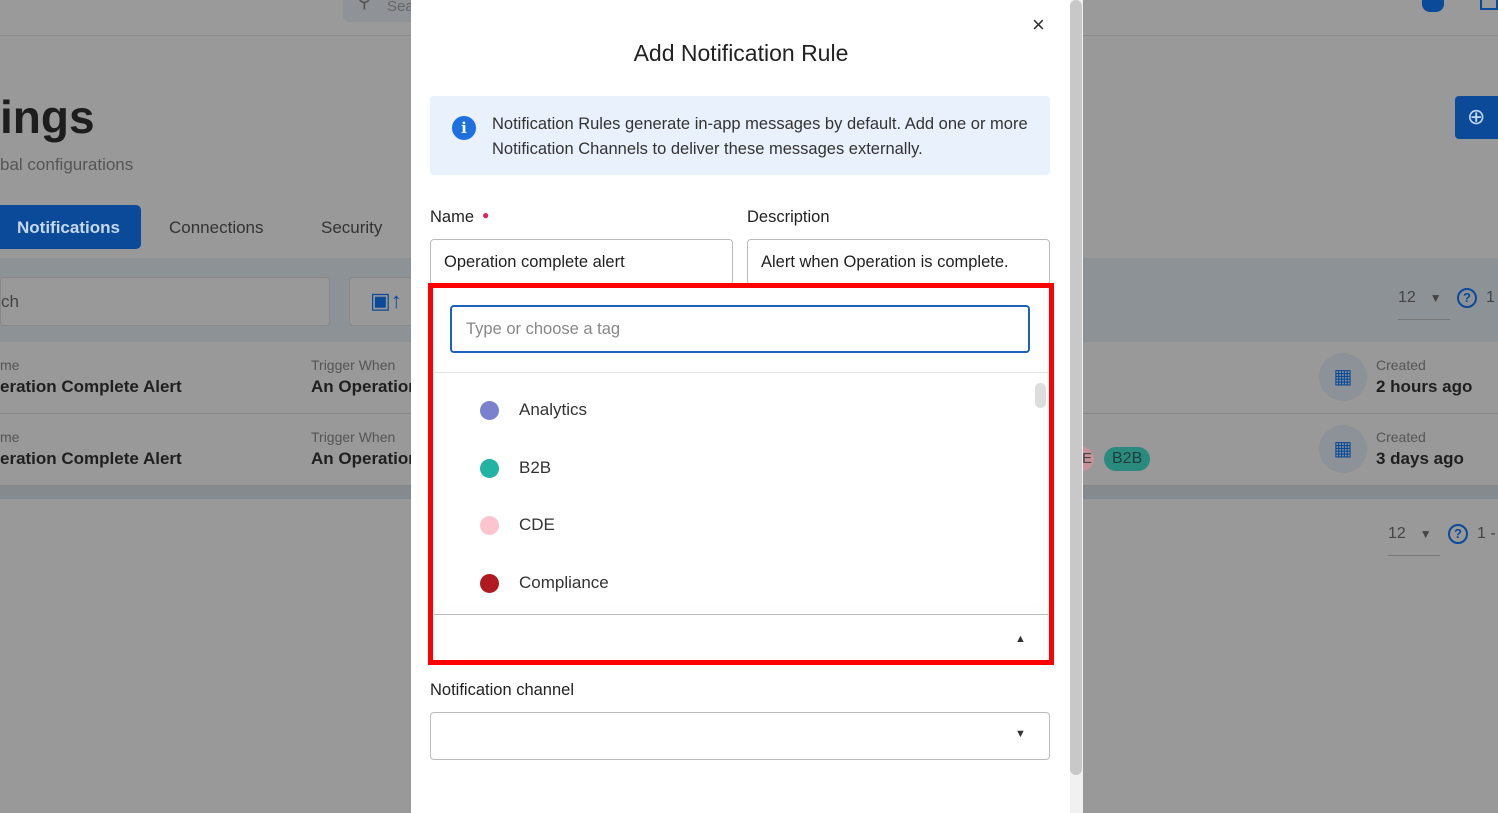 This screenshot has width=1498, height=813. I want to click on page-title: ings, so click(47, 117).